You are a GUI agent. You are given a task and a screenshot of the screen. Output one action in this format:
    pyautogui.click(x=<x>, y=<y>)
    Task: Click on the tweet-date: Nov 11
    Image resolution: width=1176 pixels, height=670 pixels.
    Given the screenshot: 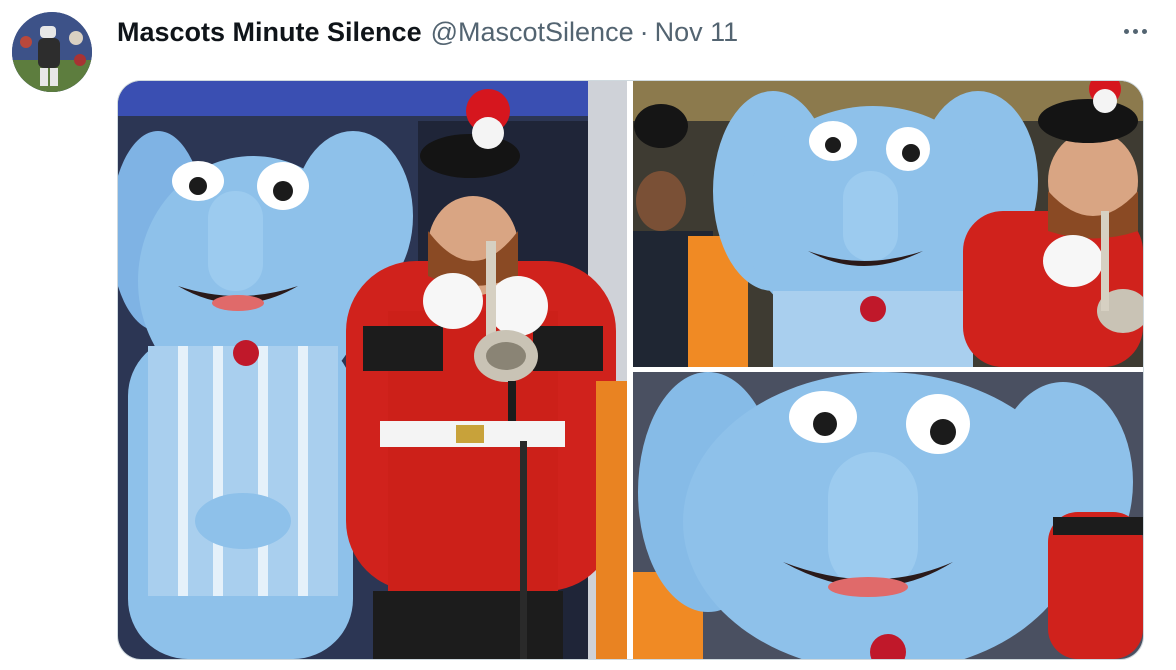 What is the action you would take?
    pyautogui.click(x=697, y=32)
    